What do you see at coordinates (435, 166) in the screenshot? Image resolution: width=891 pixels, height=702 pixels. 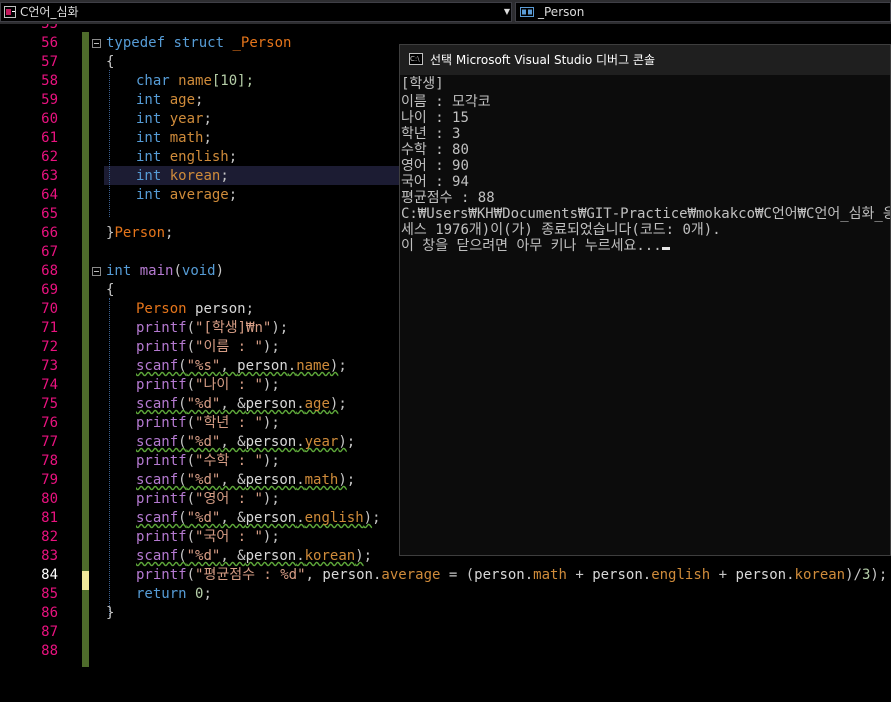 I see `console-line: 영어 : 90` at bounding box center [435, 166].